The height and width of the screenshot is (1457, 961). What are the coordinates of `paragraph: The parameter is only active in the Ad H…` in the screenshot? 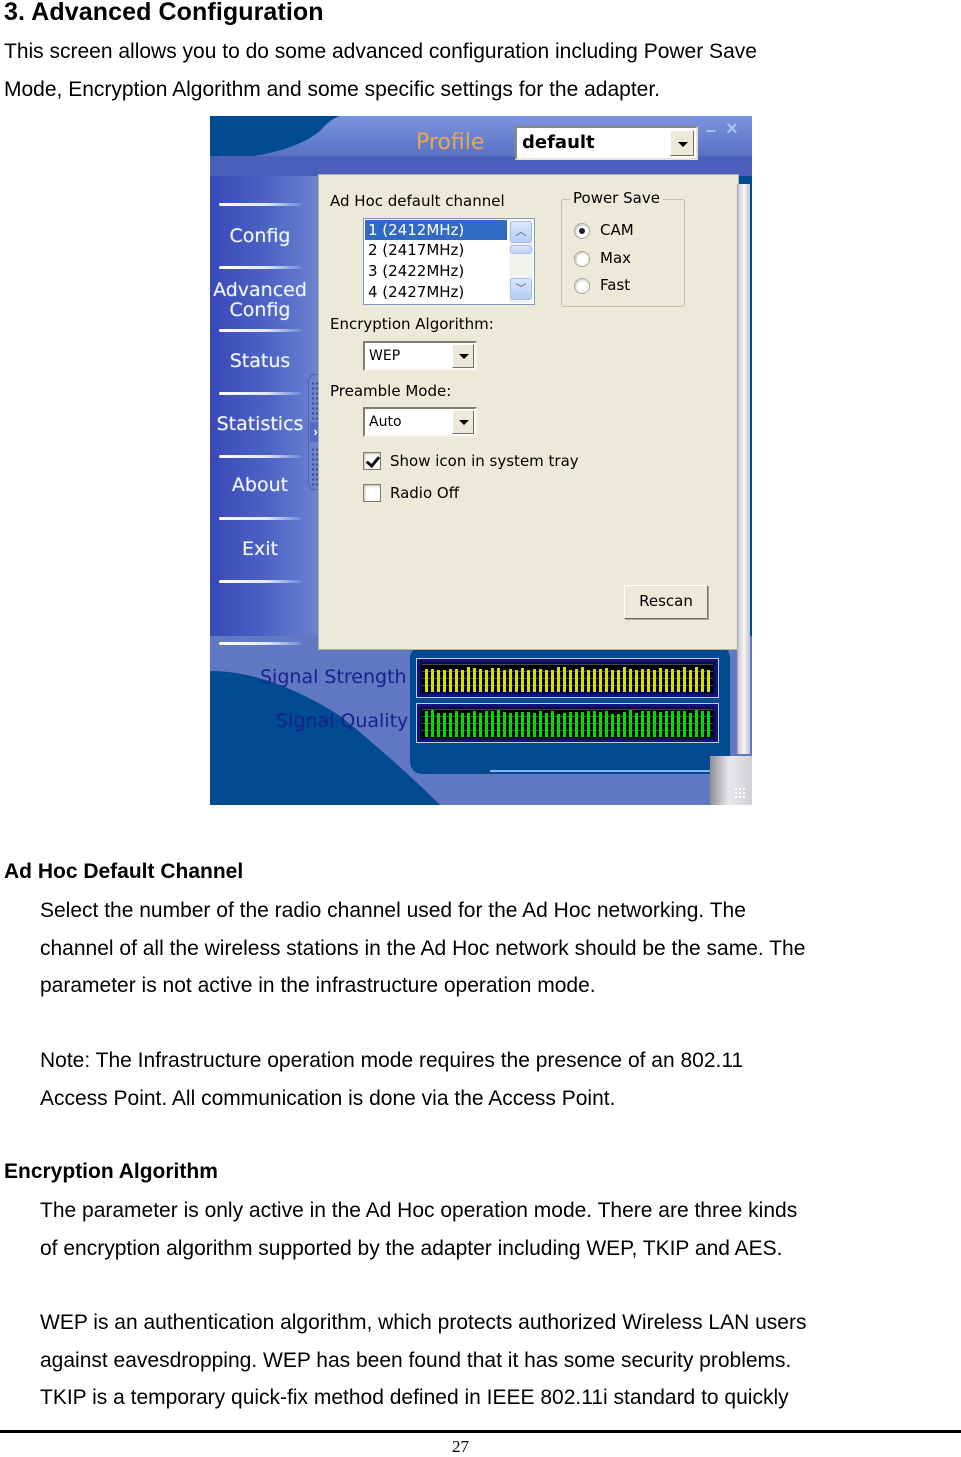 It's located at (499, 1229).